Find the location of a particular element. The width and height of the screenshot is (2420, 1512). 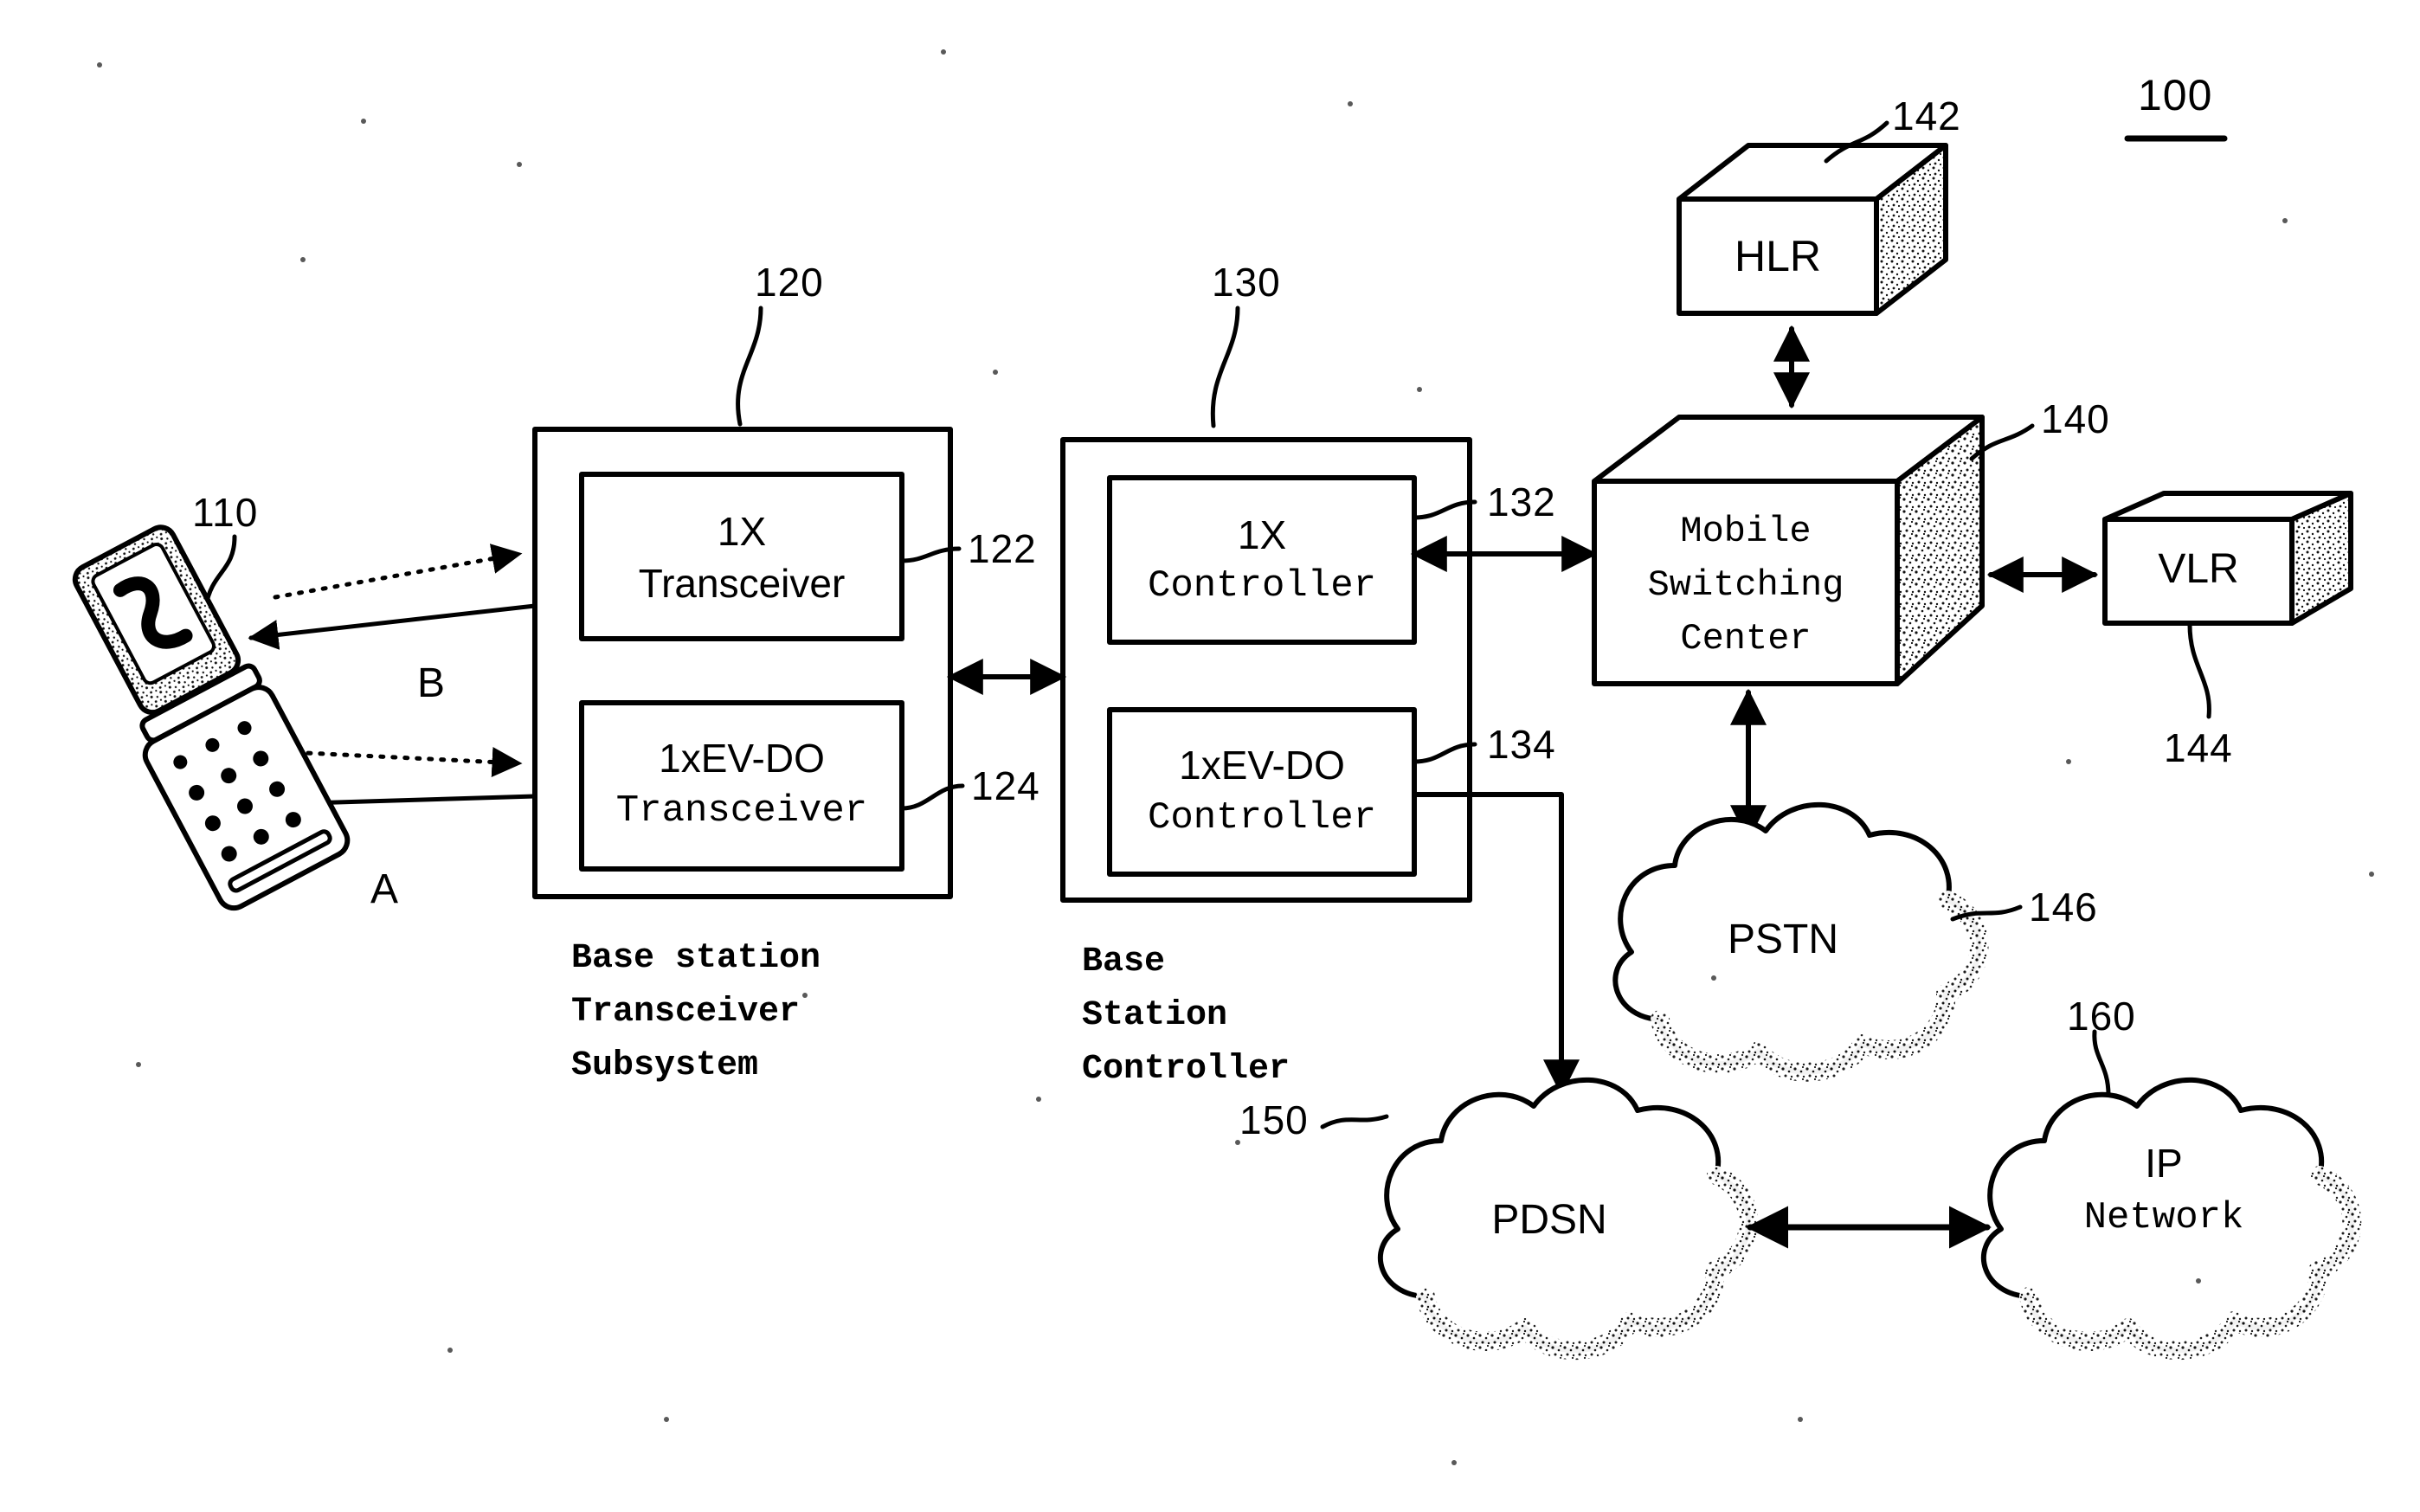

bts-1x-transceiver-box is located at coordinates (741, 556).